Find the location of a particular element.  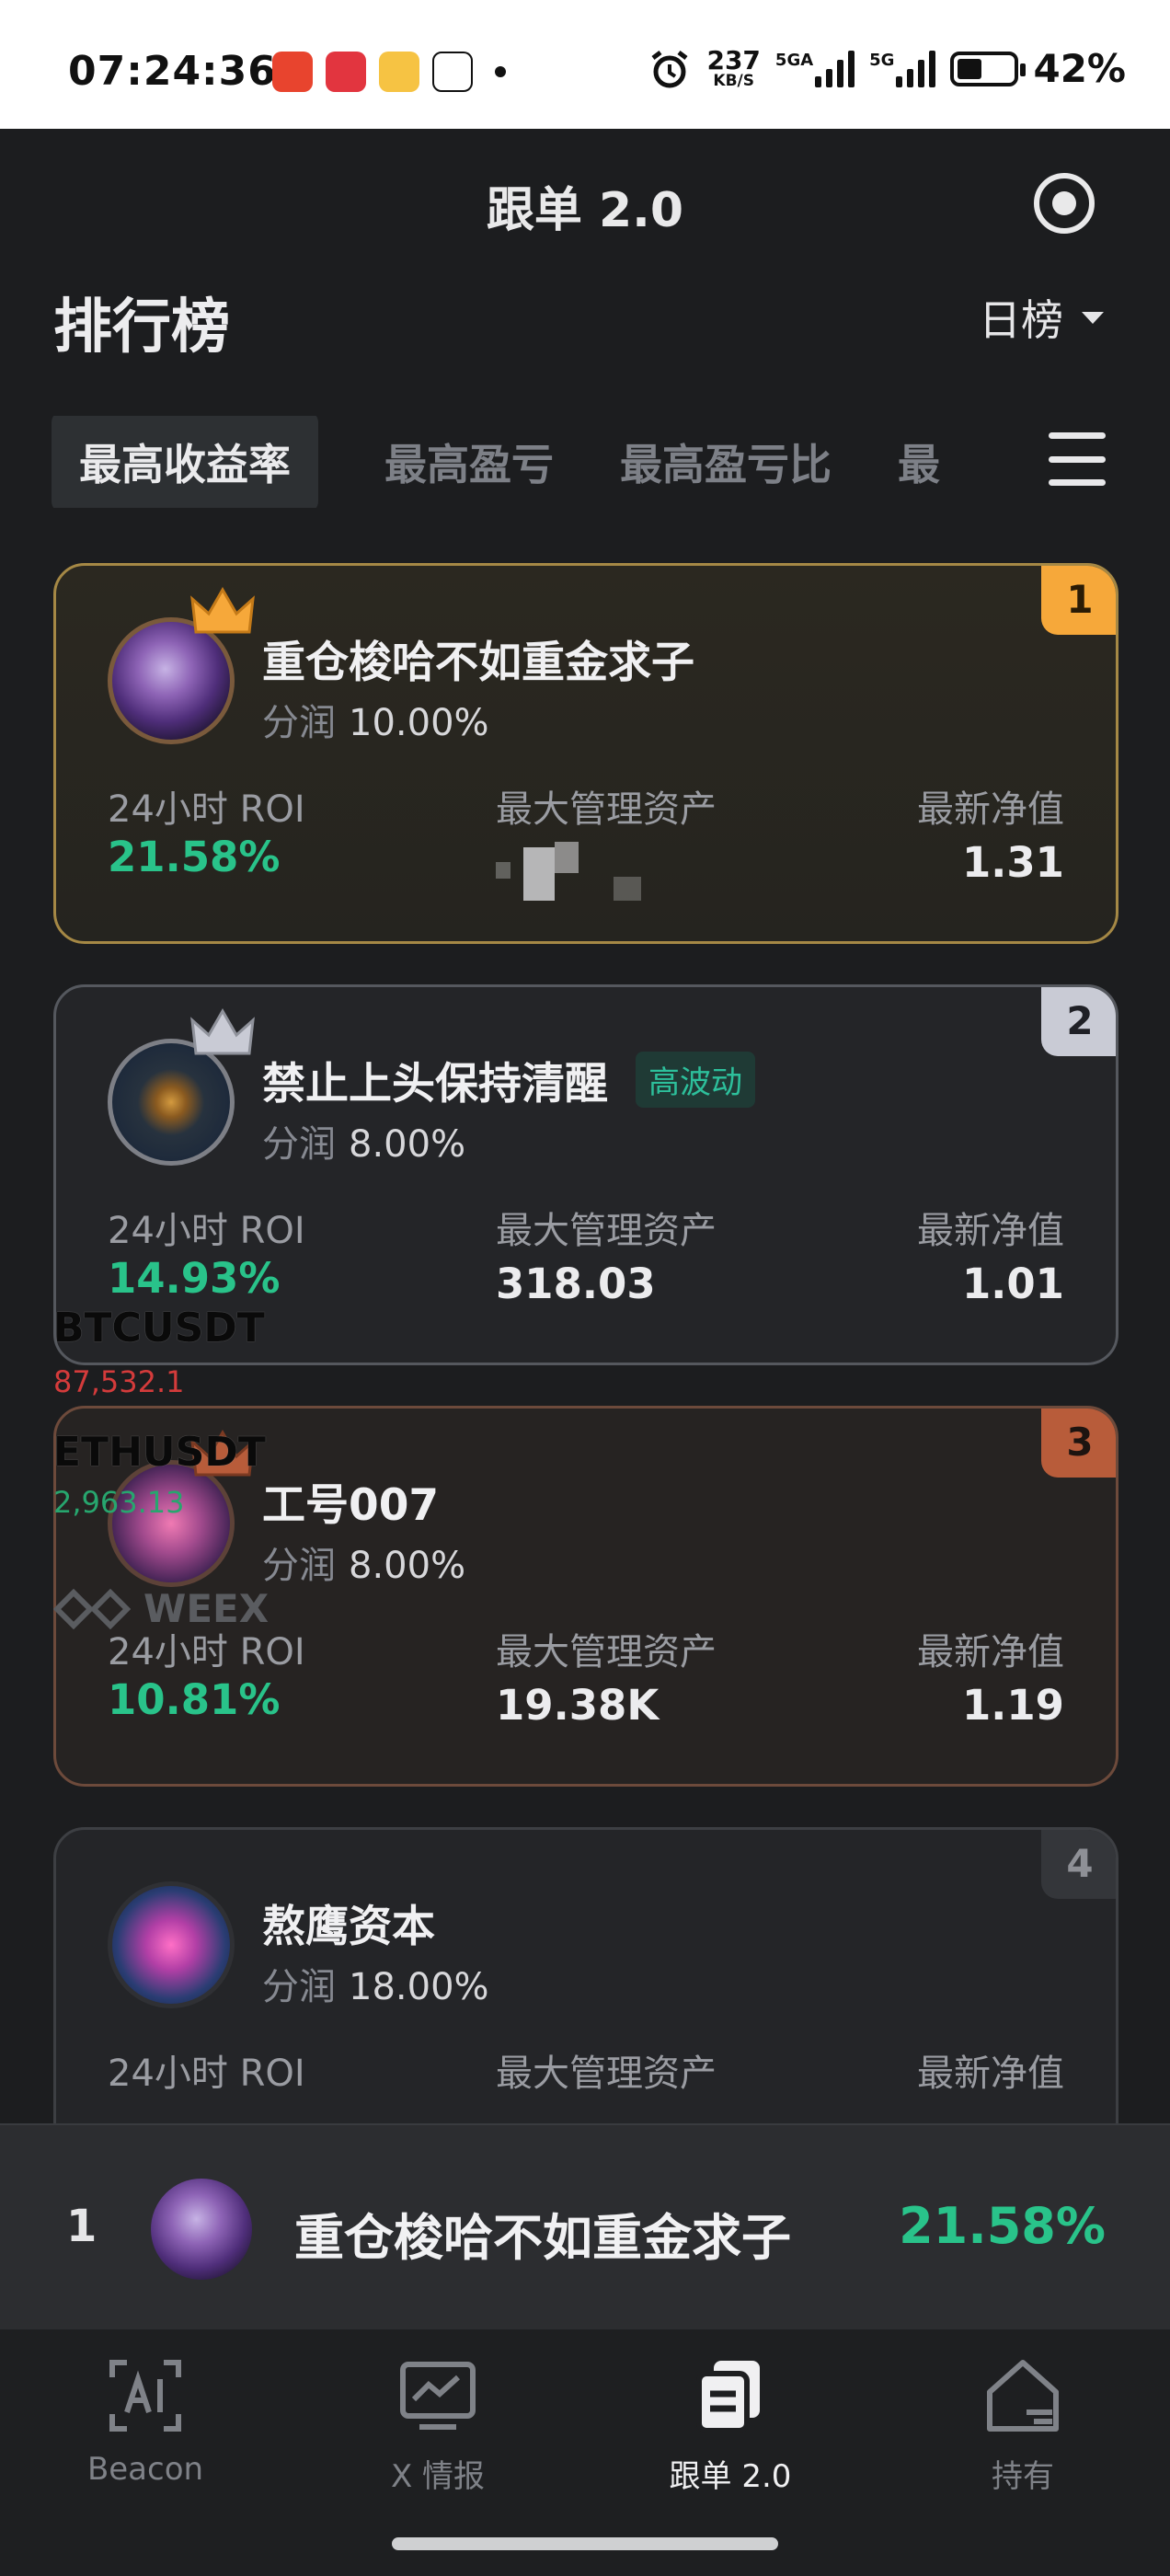

nav-item-x-intel: X 情报 is located at coordinates (437, 2426).